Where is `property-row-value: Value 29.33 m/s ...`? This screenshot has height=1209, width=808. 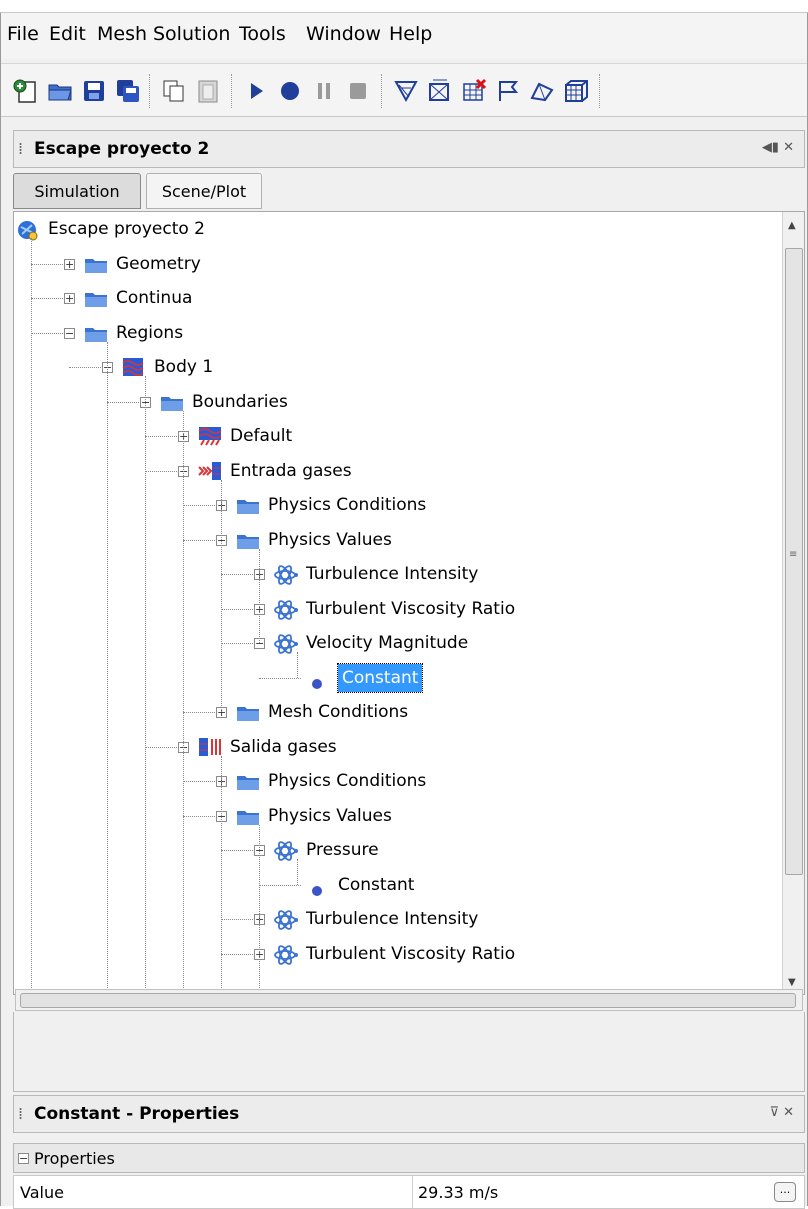
property-row-value: Value 29.33 m/s ... is located at coordinates (409, 1192).